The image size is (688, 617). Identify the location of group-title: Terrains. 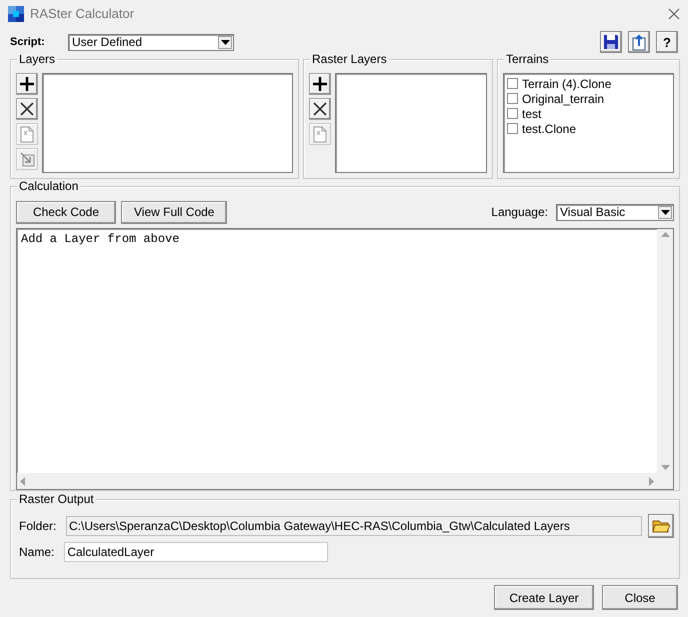
(527, 59).